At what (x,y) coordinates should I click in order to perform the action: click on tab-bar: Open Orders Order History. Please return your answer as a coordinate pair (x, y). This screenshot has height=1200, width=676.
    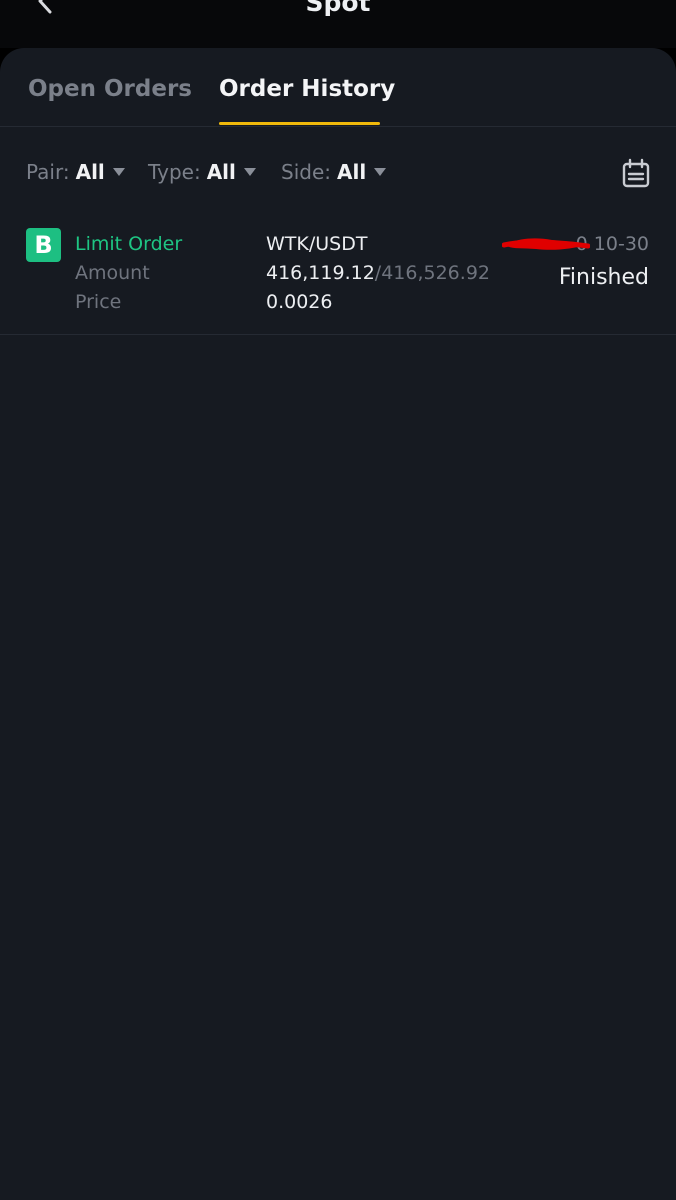
    Looking at the image, I should click on (338, 87).